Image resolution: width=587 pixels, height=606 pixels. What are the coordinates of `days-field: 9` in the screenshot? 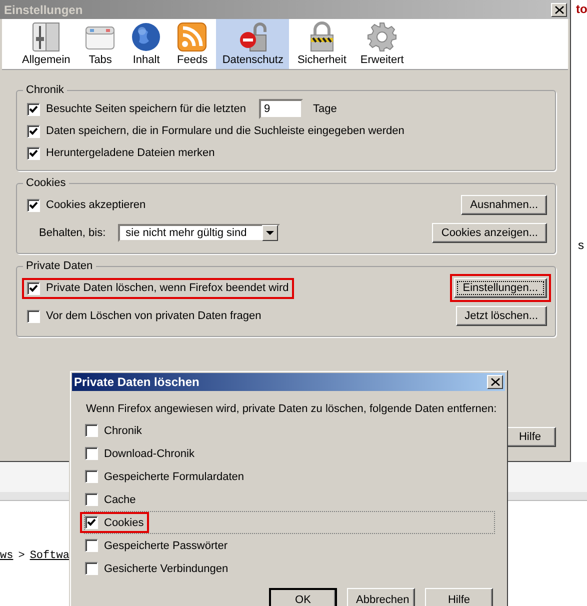 It's located at (280, 109).